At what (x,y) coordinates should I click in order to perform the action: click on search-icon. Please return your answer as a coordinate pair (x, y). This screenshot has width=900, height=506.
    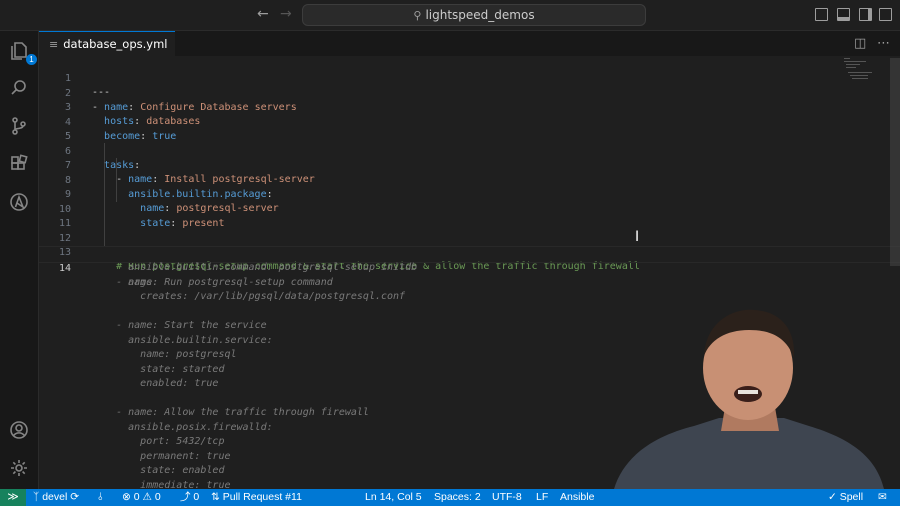
    Looking at the image, I should click on (19, 88).